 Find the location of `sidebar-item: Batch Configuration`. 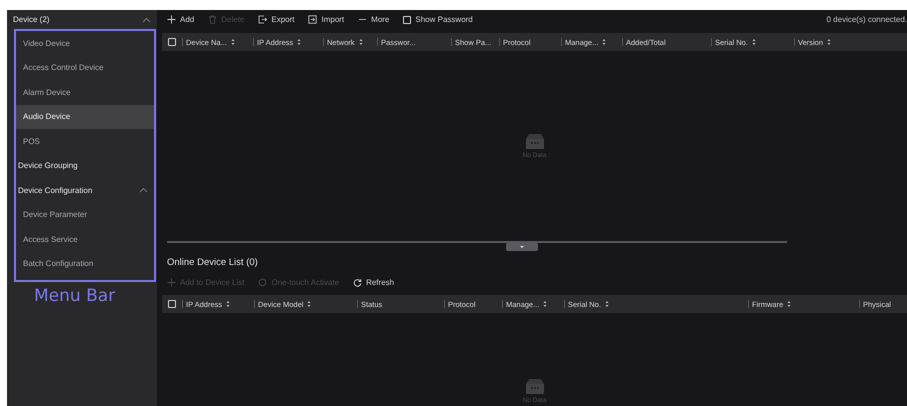

sidebar-item: Batch Configuration is located at coordinates (85, 264).